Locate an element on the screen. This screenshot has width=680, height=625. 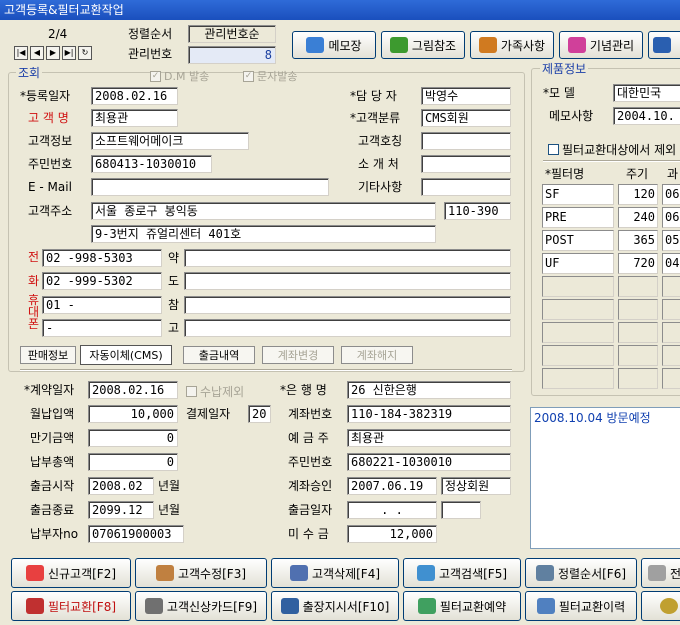
contract-date-field: 2008.02.16 is located at coordinates (133, 390).